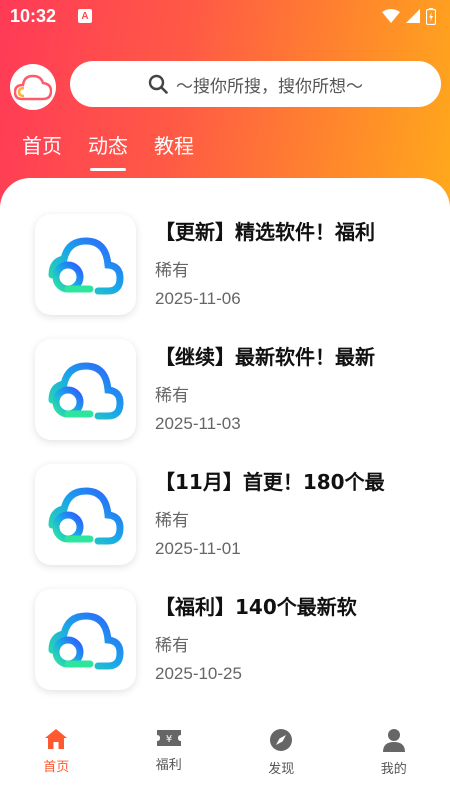 The width and height of the screenshot is (450, 800). What do you see at coordinates (198, 298) in the screenshot?
I see `item-date: 2025-11-06` at bounding box center [198, 298].